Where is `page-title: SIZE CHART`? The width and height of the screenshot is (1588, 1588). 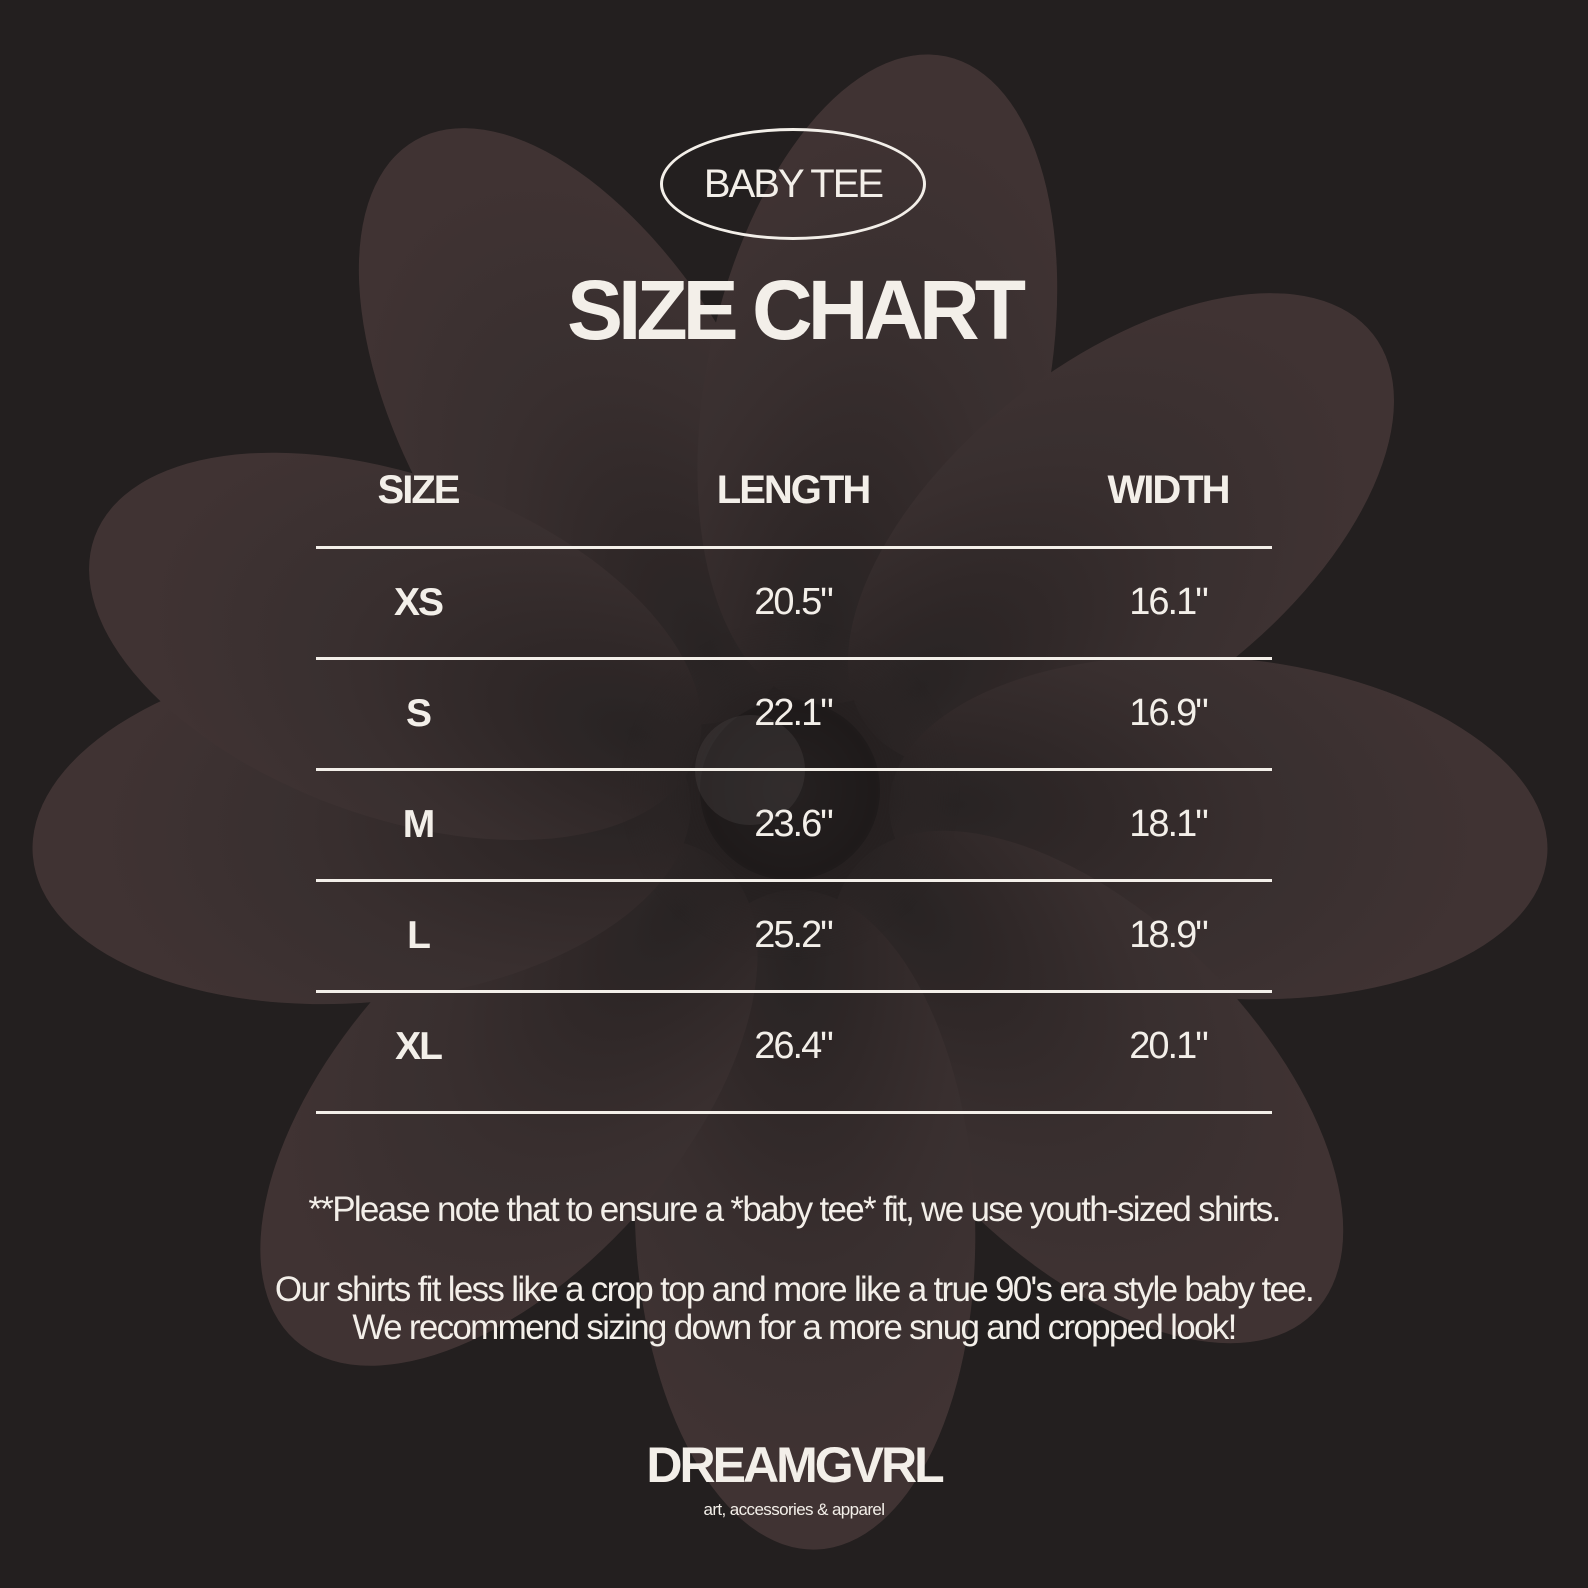 page-title: SIZE CHART is located at coordinates (796, 310).